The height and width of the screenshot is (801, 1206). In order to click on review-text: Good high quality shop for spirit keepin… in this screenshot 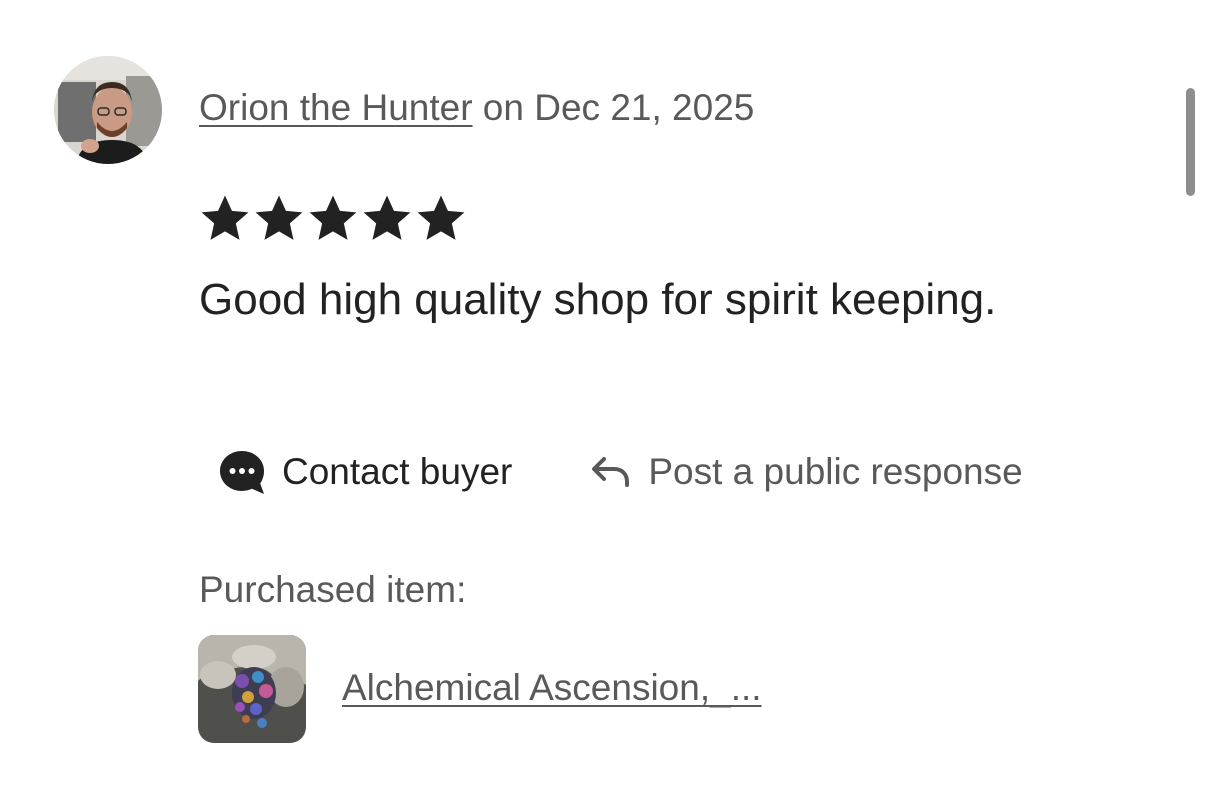, I will do `click(598, 299)`.